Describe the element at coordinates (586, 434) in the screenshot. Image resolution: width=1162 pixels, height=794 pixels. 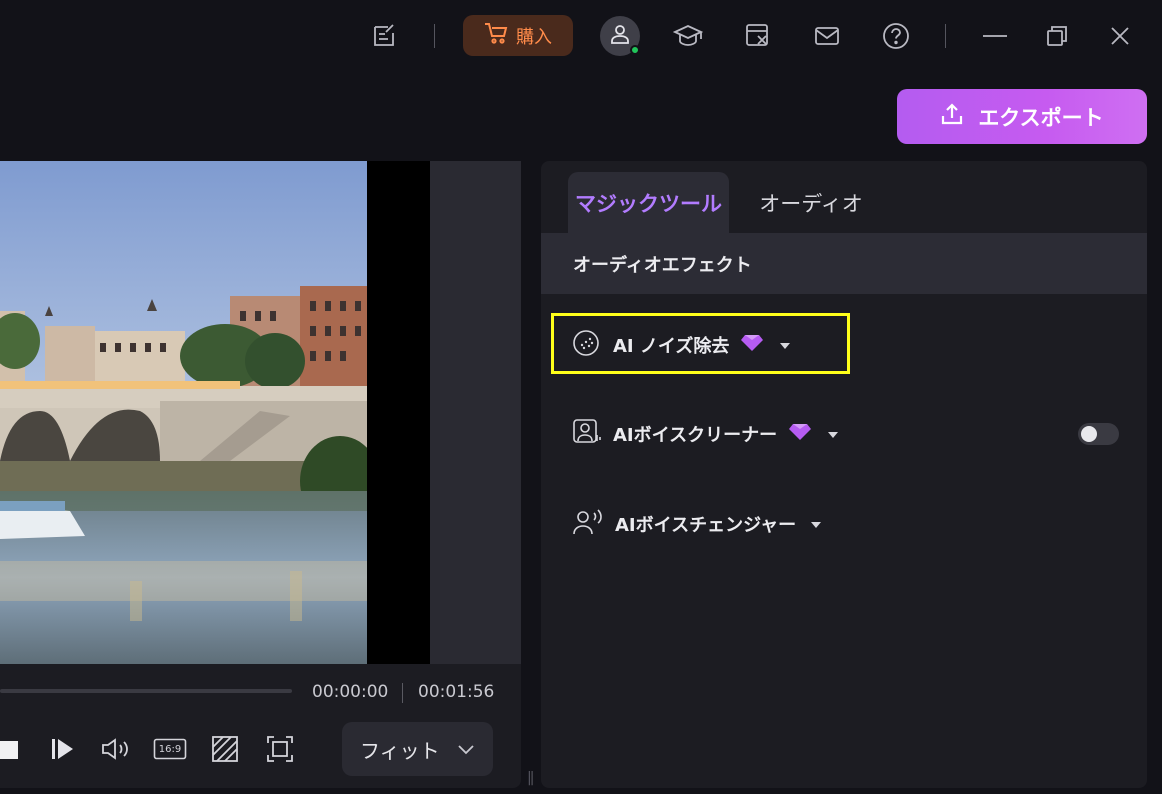
I see `voice-cleaner-icon` at that location.